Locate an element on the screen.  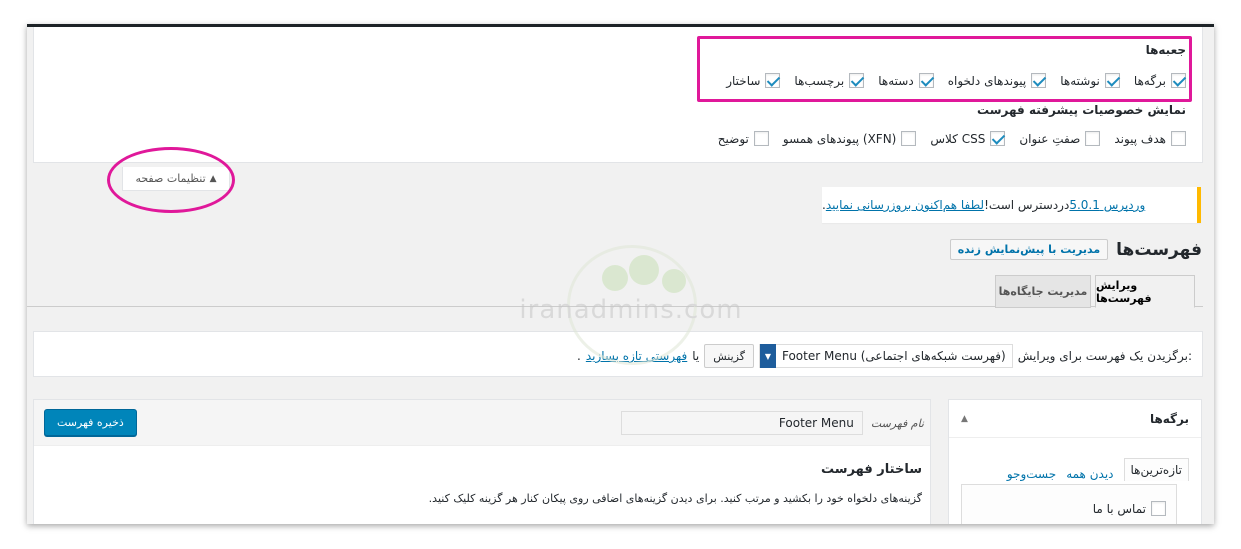
menu-select: ▼ Footer Menu (فهرست شبکه‌های اجتماعی) is located at coordinates (885, 356).